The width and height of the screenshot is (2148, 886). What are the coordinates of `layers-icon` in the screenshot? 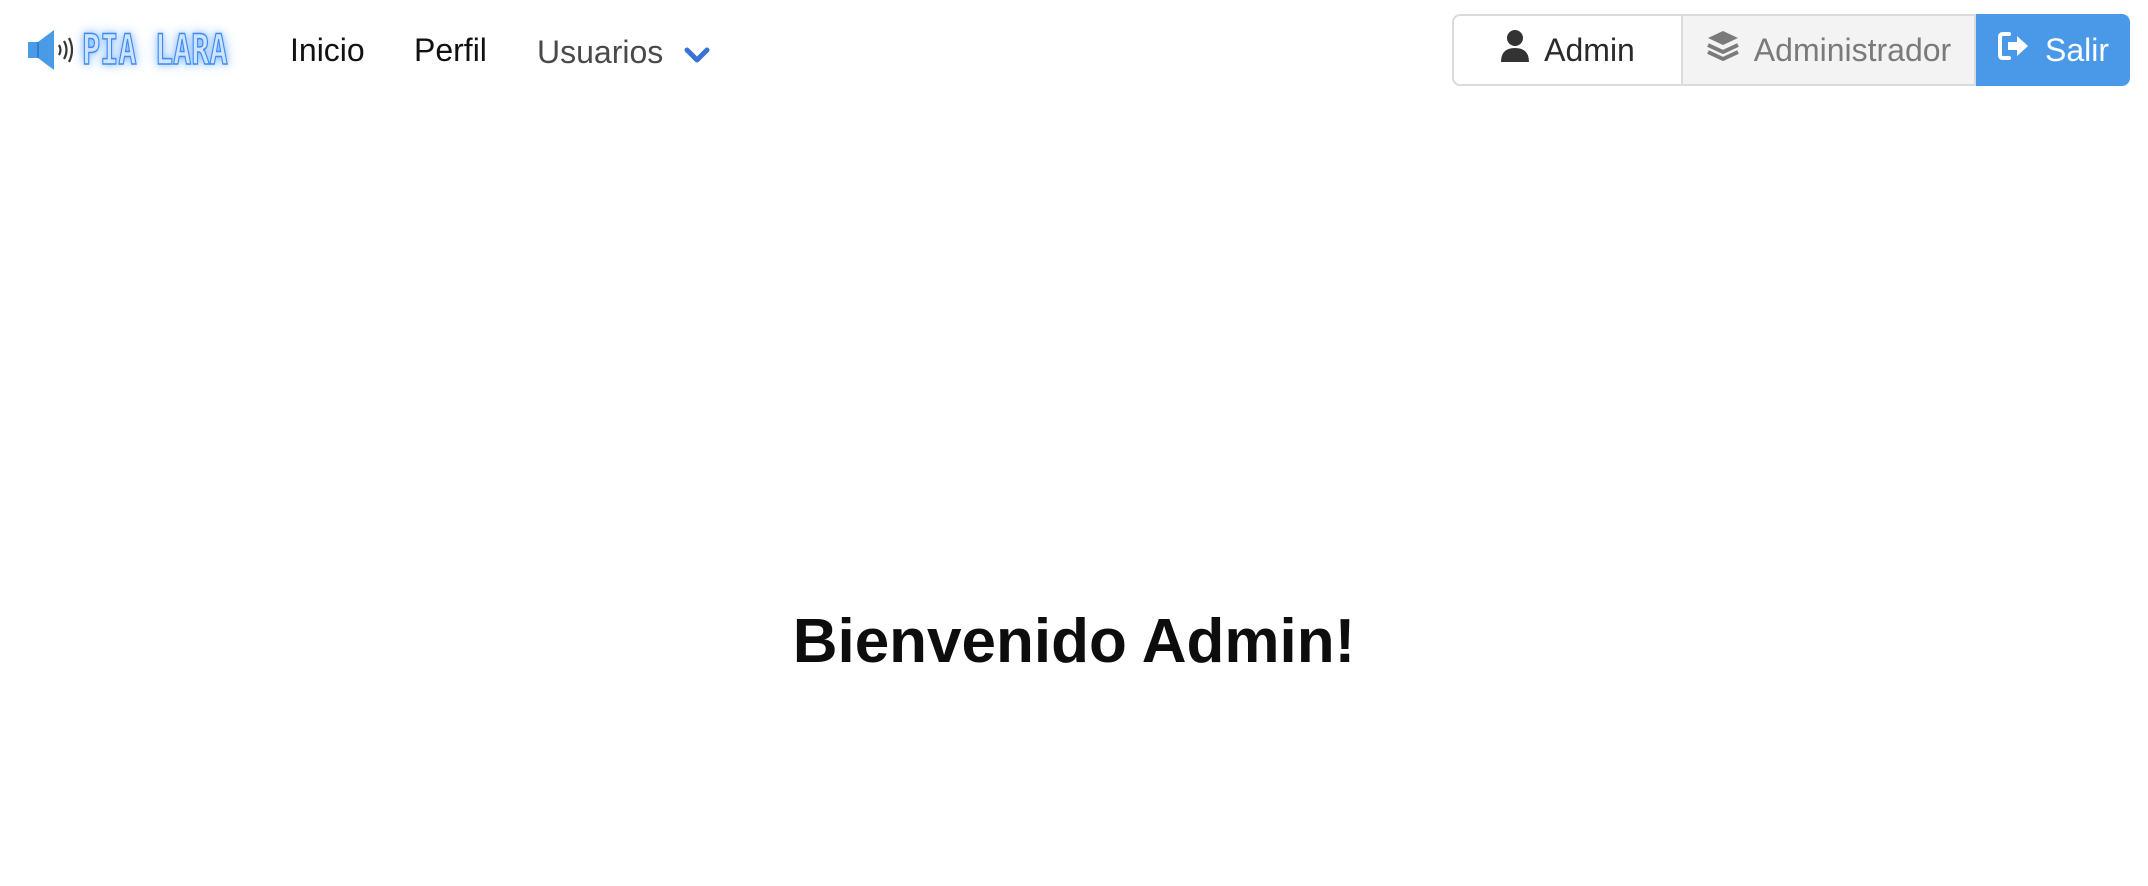 It's located at (1723, 50).